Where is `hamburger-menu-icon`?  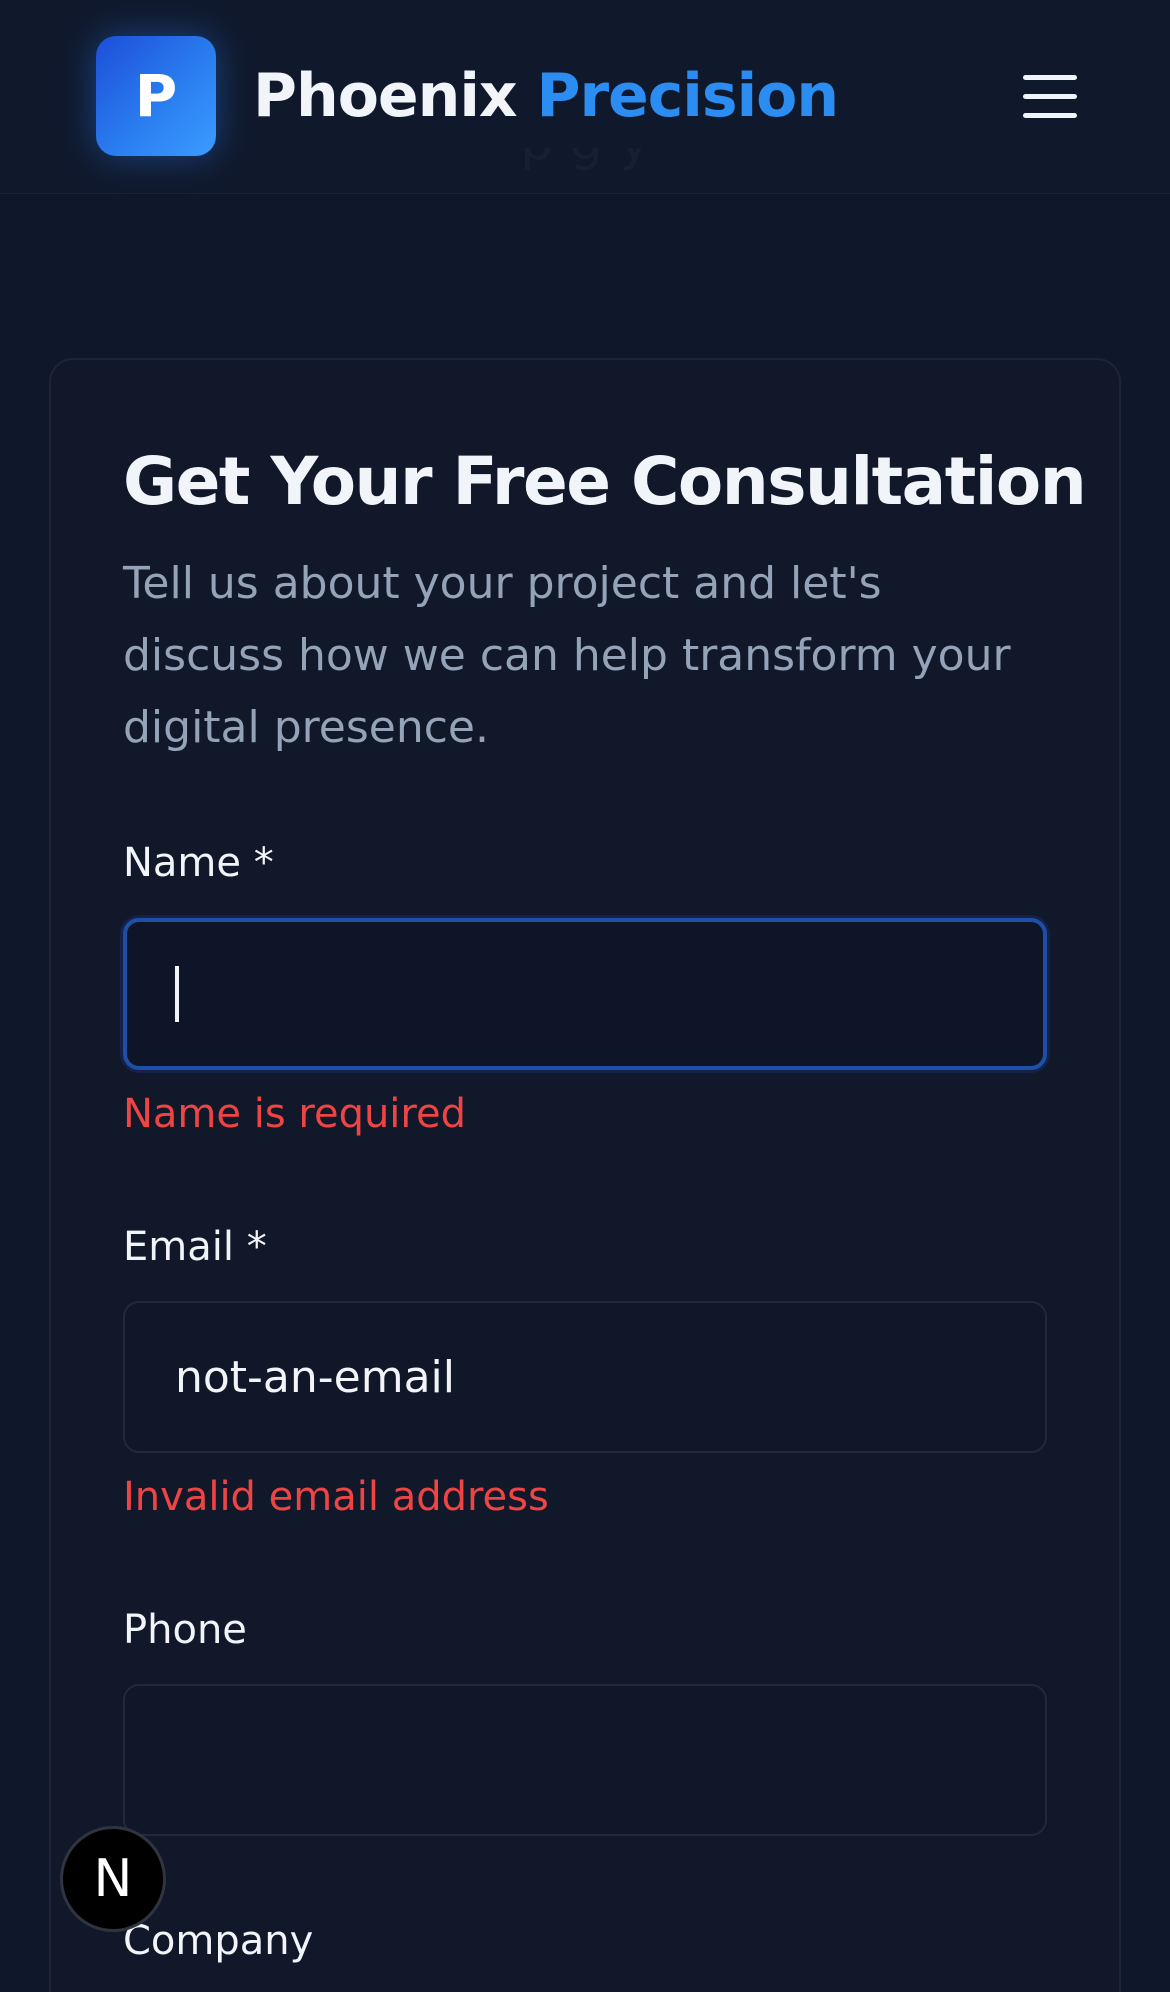
hamburger-menu-icon is located at coordinates (1050, 77).